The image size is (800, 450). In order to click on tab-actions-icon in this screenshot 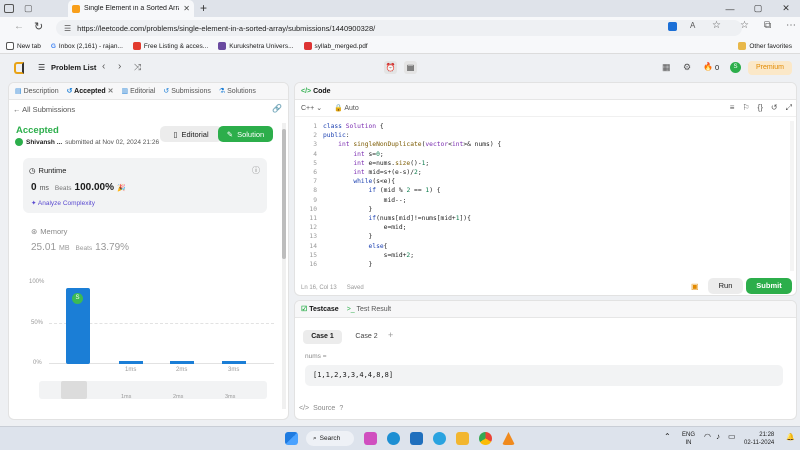, I will do `click(9, 8)`.